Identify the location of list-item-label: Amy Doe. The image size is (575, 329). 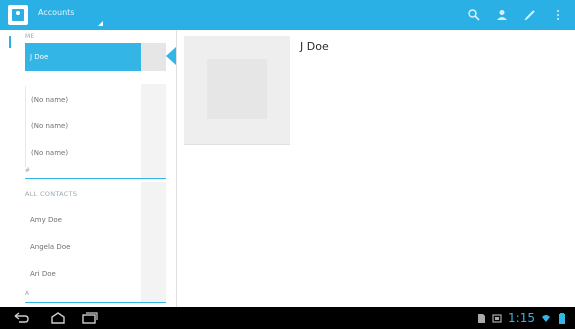
(46, 220).